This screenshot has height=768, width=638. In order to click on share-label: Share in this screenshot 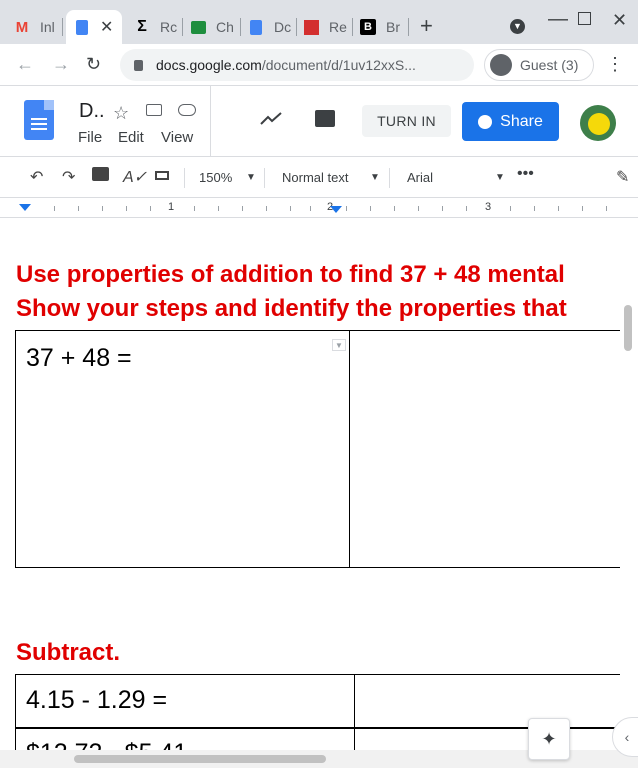, I will do `click(521, 121)`.